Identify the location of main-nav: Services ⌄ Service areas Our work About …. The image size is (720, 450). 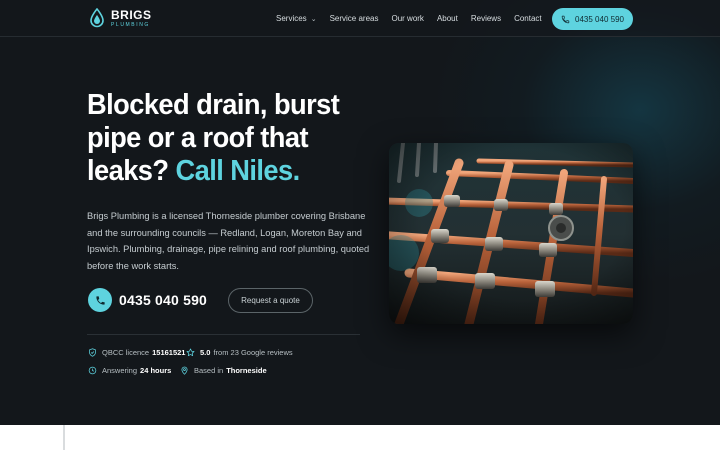
(415, 18).